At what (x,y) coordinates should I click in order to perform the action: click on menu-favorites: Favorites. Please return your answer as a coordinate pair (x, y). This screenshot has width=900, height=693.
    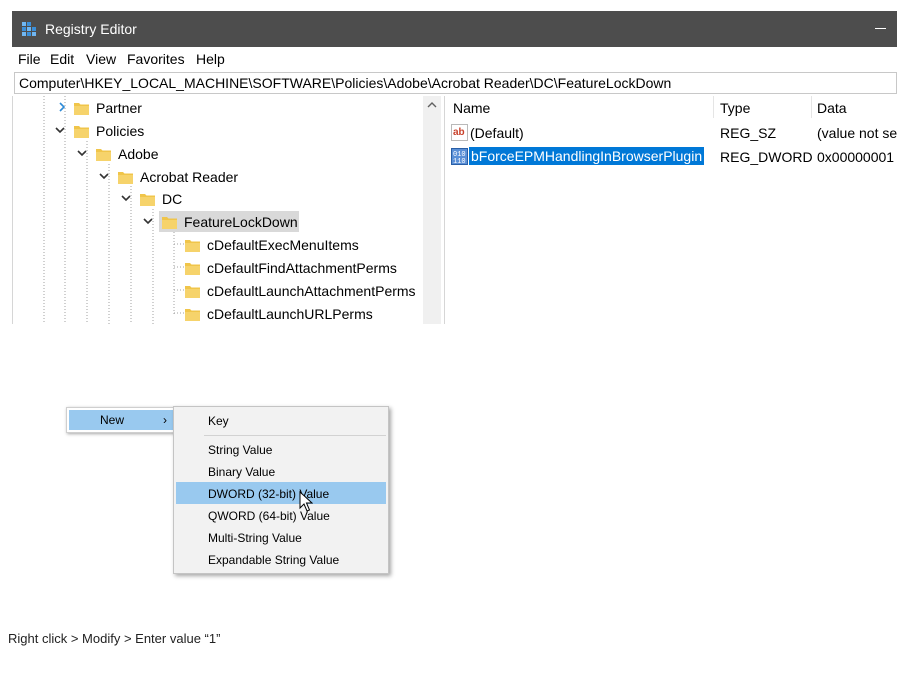
    Looking at the image, I should click on (156, 59).